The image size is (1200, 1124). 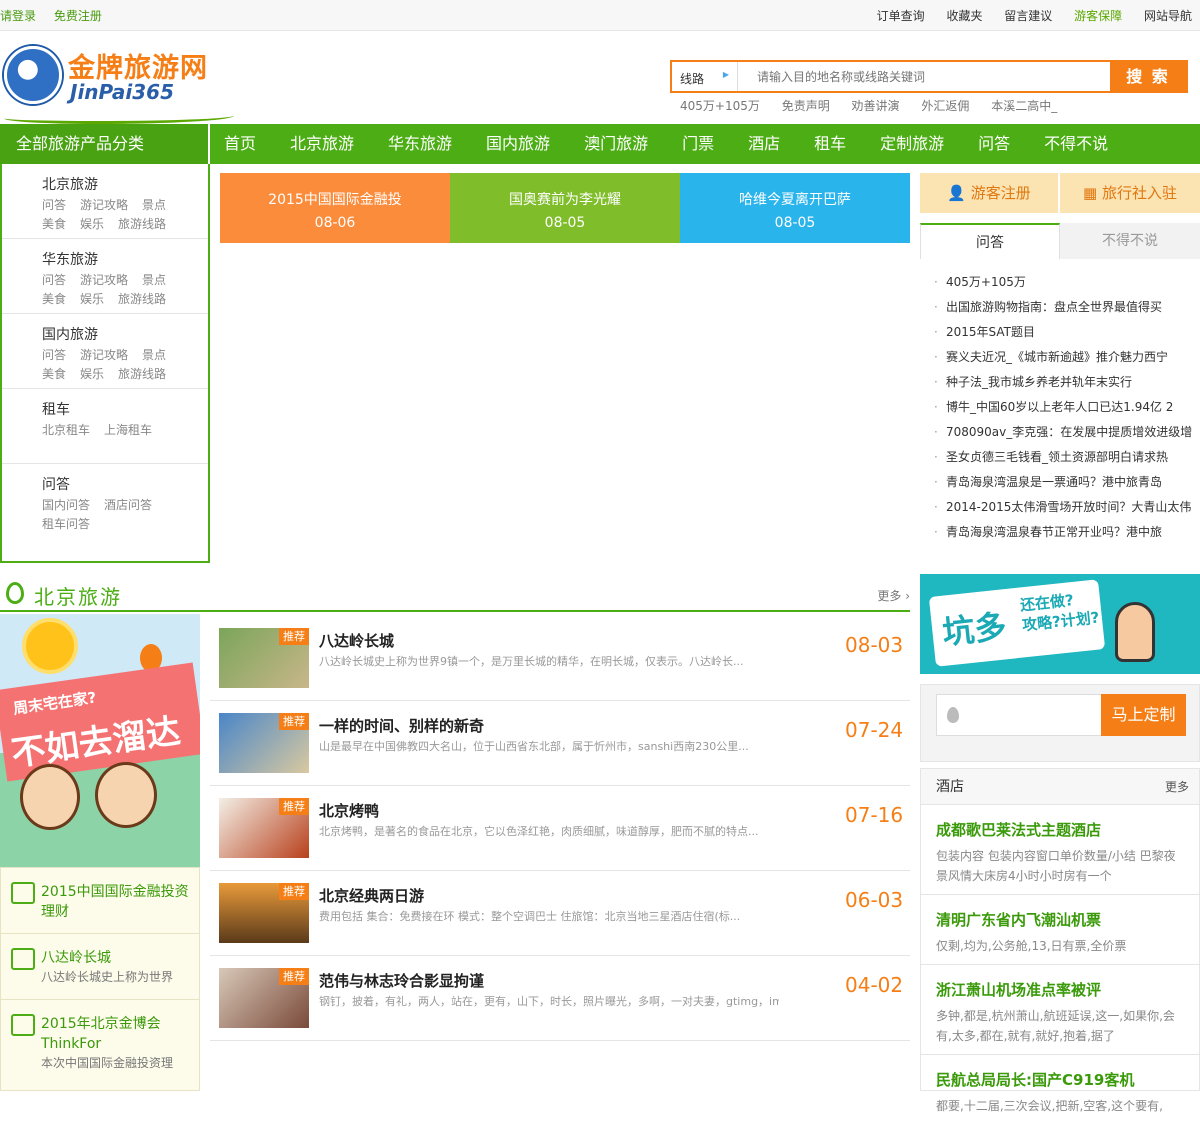 I want to click on list-item: 2015年北京金博会ThinkFor 本次中国国际金融投资理, so click(x=100, y=1035).